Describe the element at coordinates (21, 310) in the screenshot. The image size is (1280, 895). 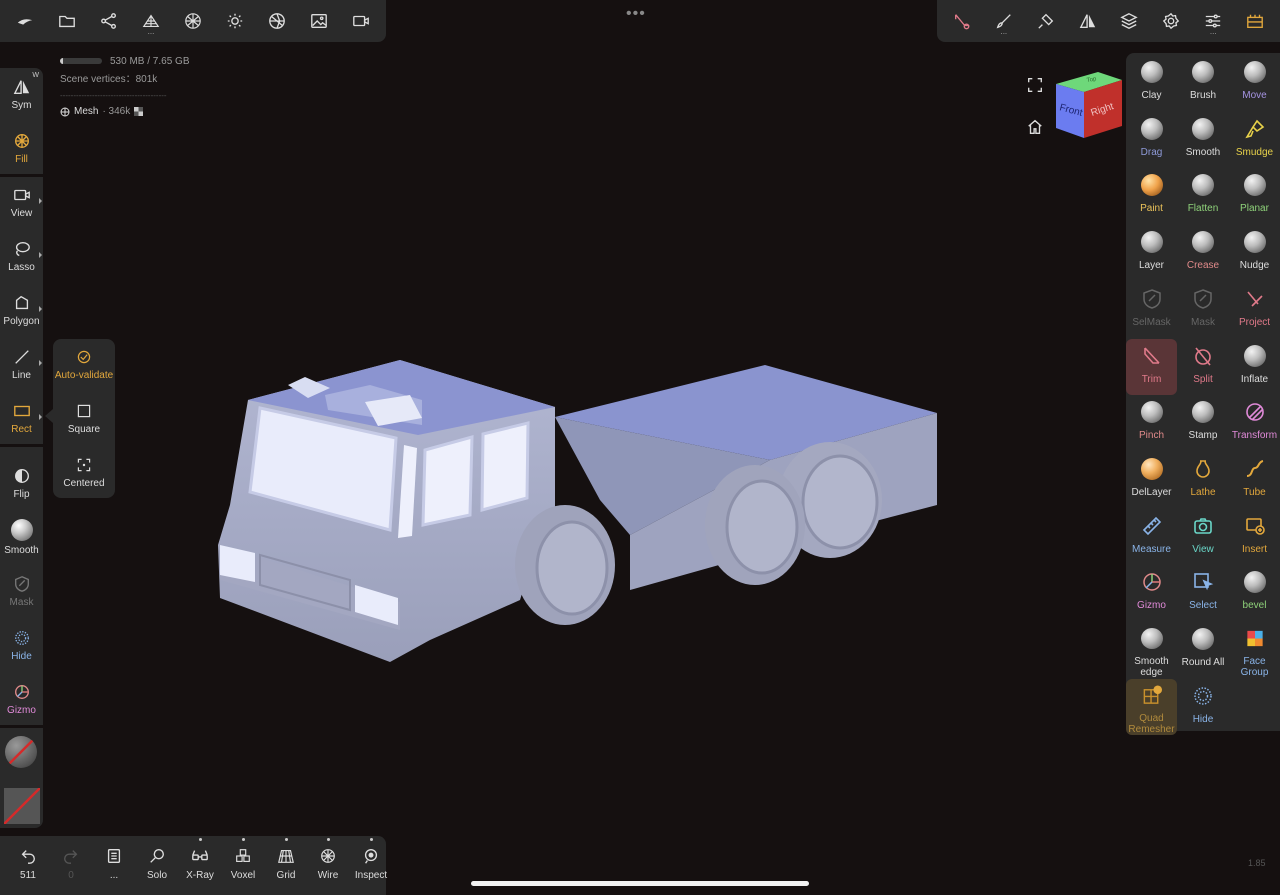
I see `polygon-button: Polygon` at that location.